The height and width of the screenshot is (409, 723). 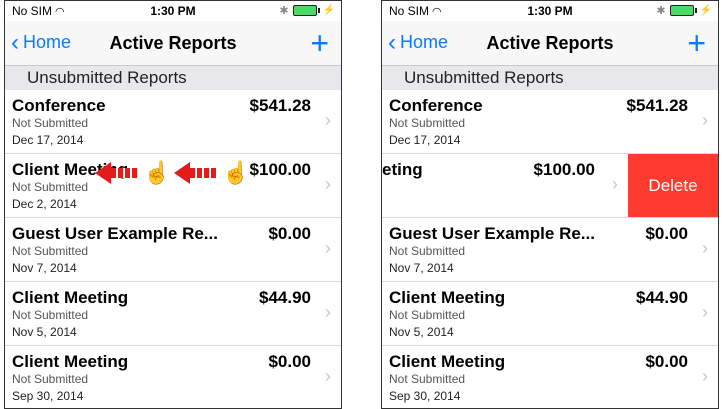 What do you see at coordinates (172, 173) in the screenshot?
I see `swipe-gesture-overlay: ☝ ☝` at bounding box center [172, 173].